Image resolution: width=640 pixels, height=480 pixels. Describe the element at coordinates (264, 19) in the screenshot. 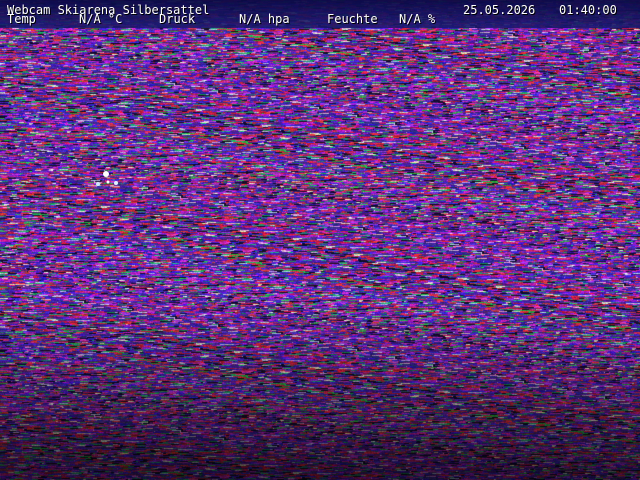

I see `pressure-value: N/A hpa` at that location.